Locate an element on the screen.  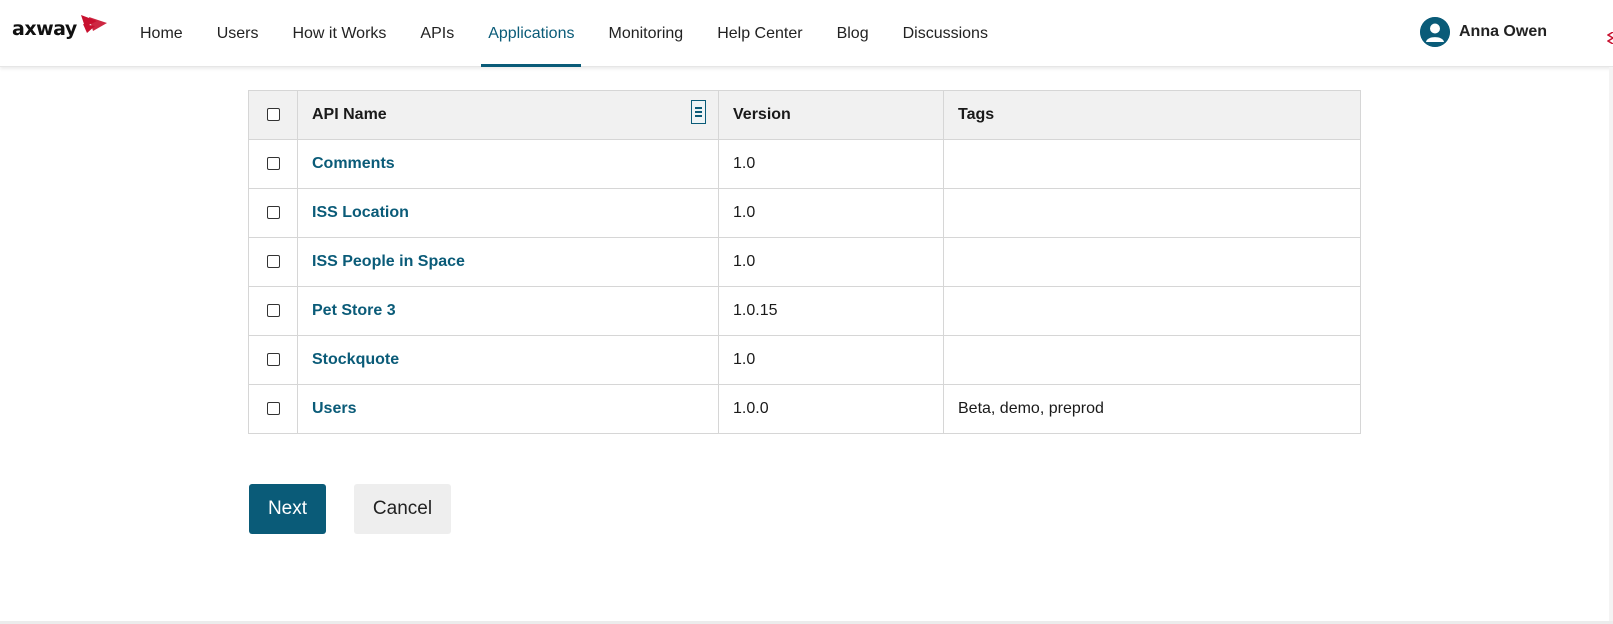
nav-item-blog: Blog is located at coordinates (853, 33).